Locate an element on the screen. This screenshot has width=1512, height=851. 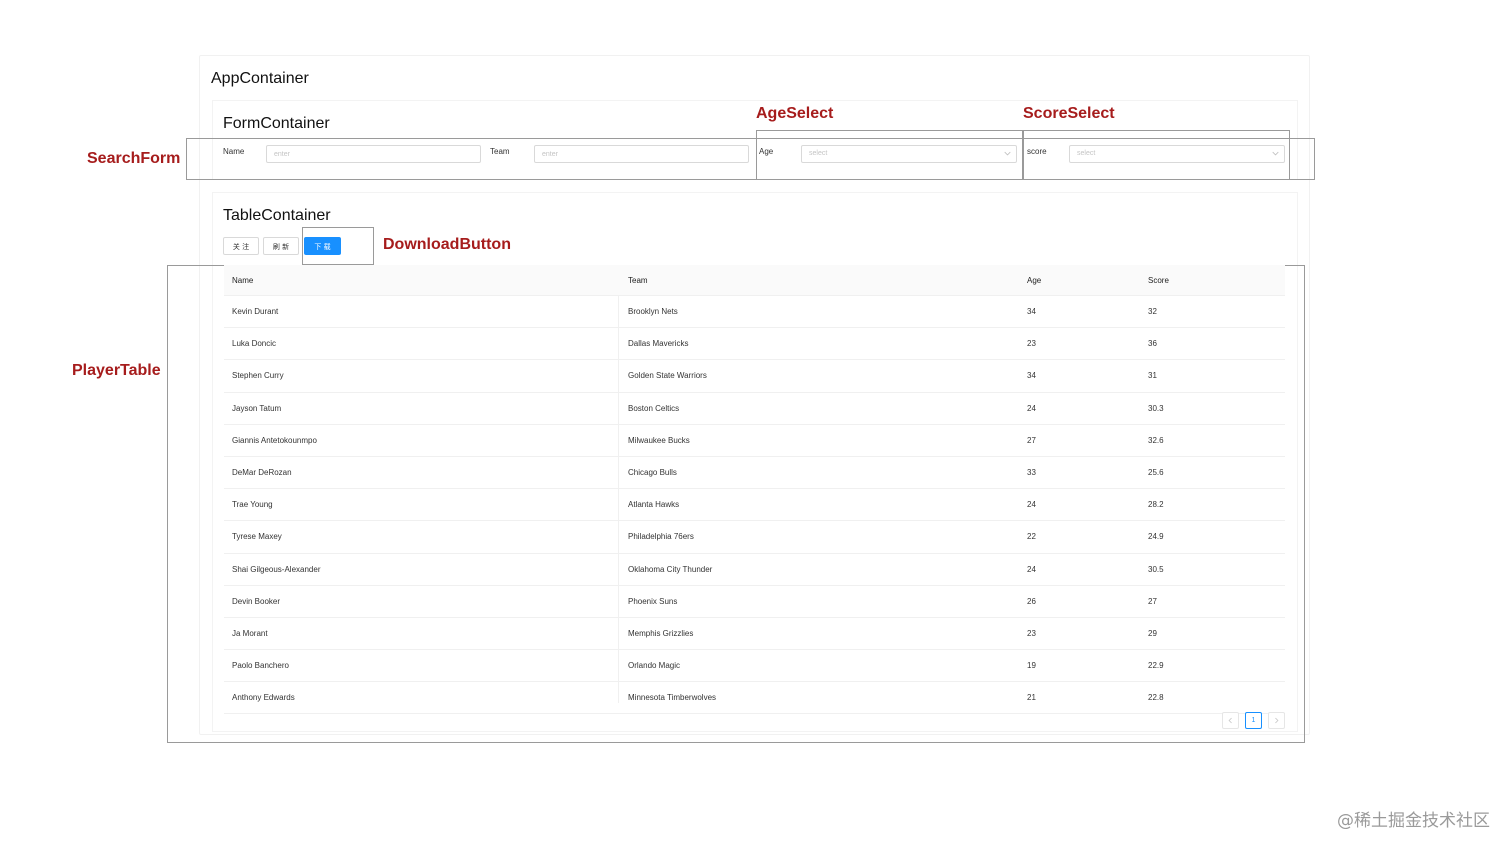
cell-name: Devin Booker is located at coordinates (256, 601).